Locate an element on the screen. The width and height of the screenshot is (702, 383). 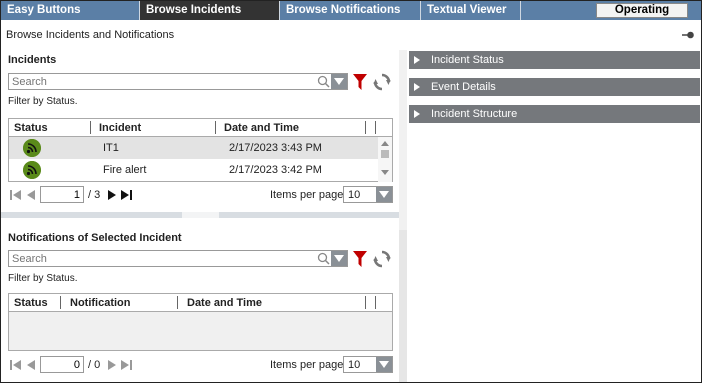
incidents-scrollbar is located at coordinates (385, 159).